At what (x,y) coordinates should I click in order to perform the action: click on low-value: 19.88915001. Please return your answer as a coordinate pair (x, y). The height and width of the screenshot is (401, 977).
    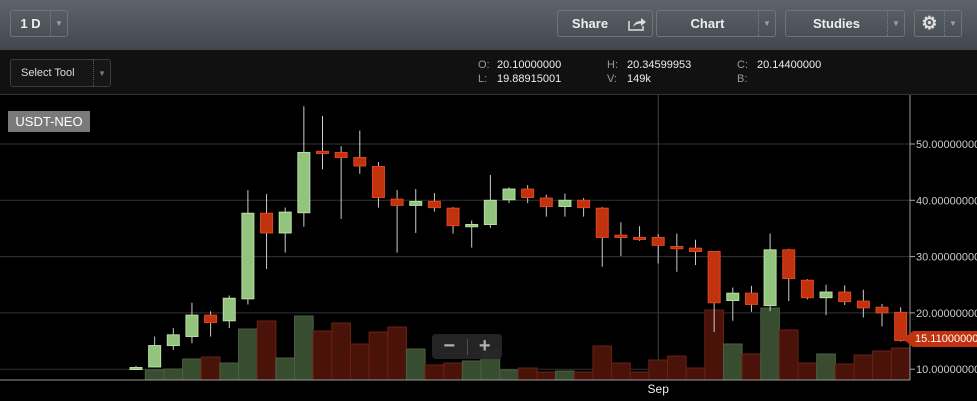
    Looking at the image, I should click on (529, 79).